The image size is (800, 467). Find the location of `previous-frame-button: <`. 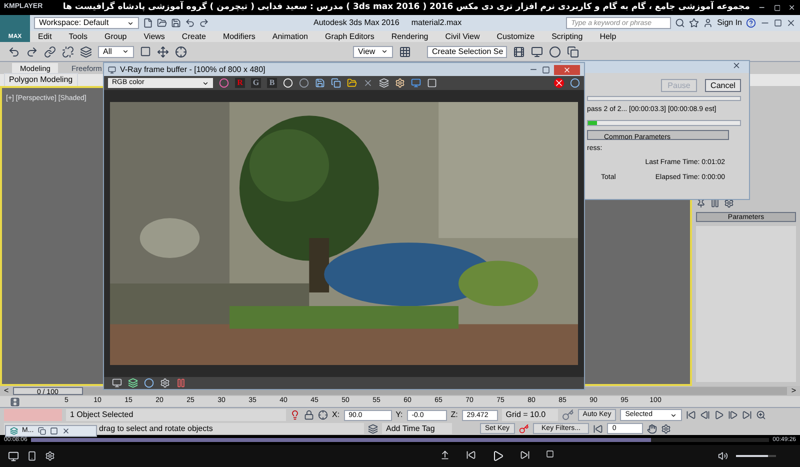

previous-frame-button: < is located at coordinates (6, 391).